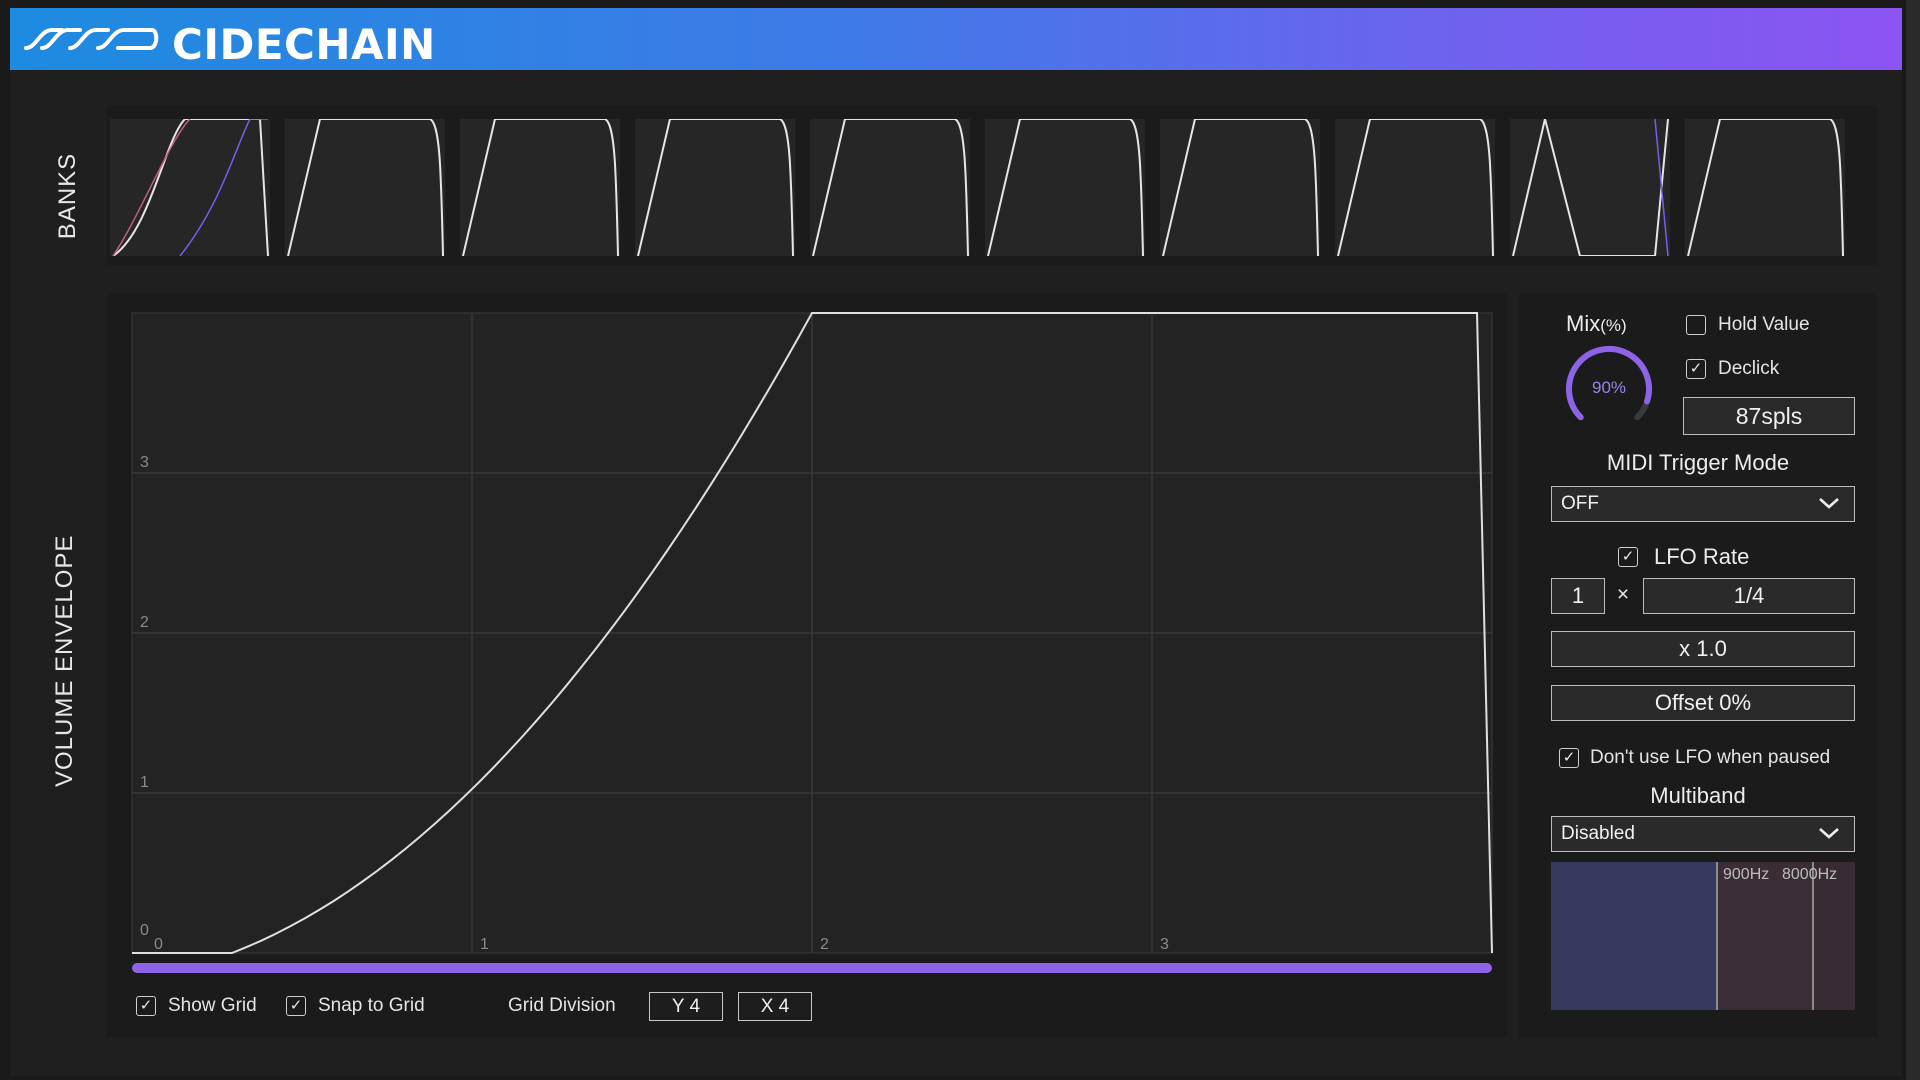 The image size is (1920, 1080). What do you see at coordinates (1698, 462) in the screenshot?
I see `midi-trigger-mode-label: MIDI Trigger Mode` at bounding box center [1698, 462].